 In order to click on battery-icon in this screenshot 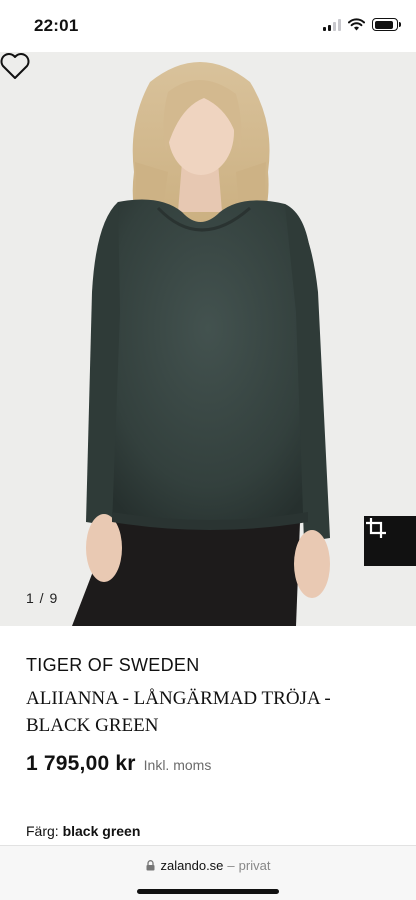, I will do `click(386, 24)`.